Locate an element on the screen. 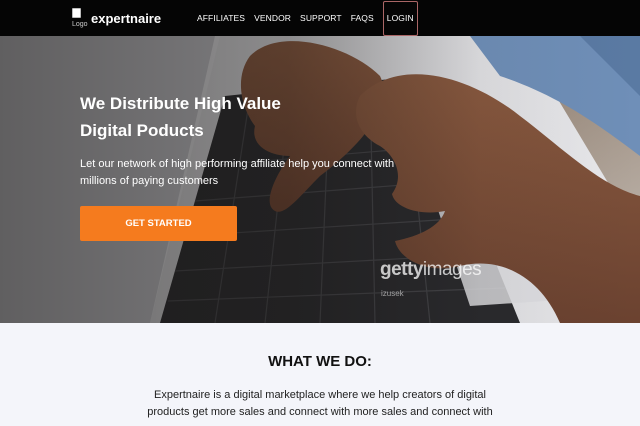  logo-image: Logo is located at coordinates (80, 18).